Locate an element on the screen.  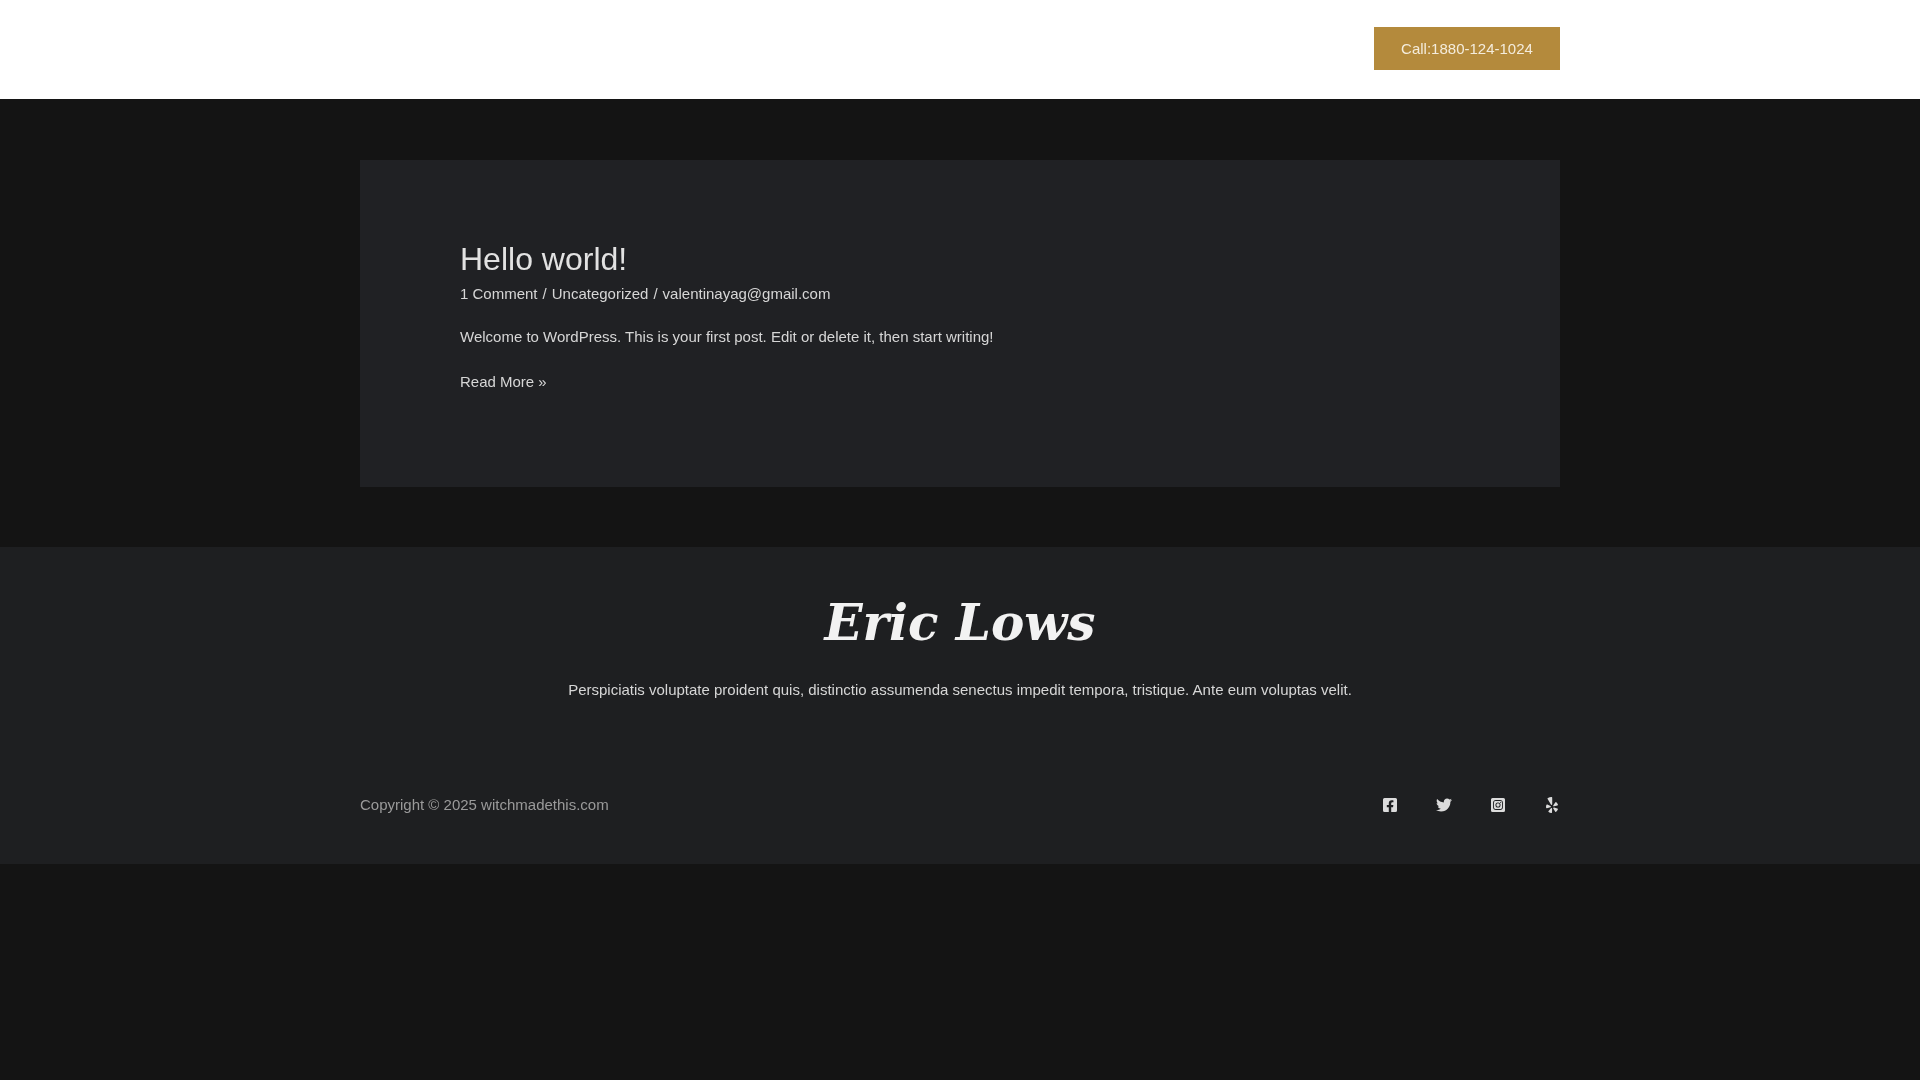
copyright-text: Copyright © 2025 witchmadethis.com is located at coordinates (484, 804).